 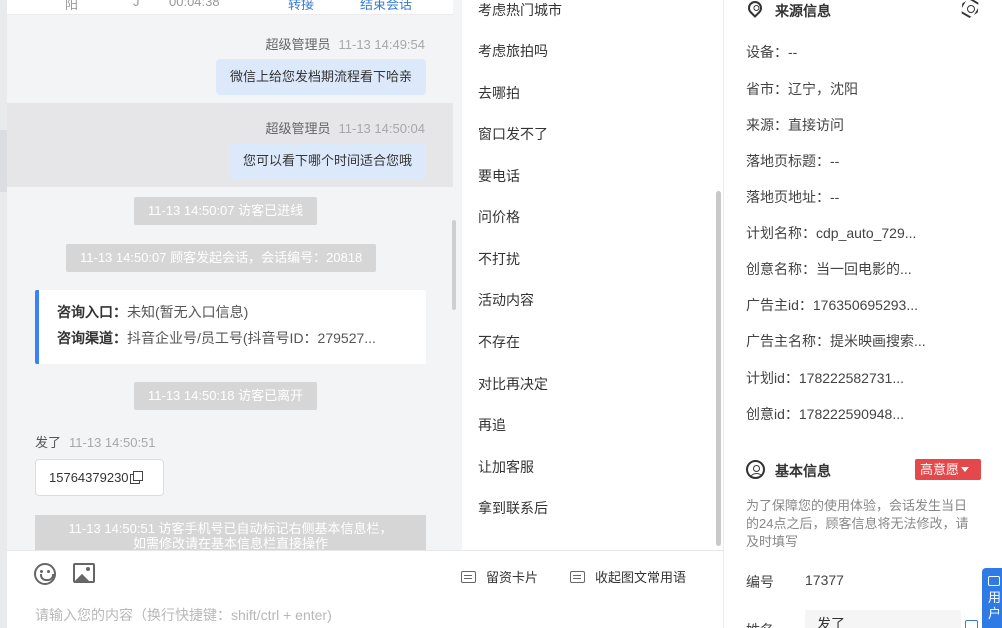 What do you see at coordinates (92, 312) in the screenshot?
I see `consult-entry-label: 咨询入口：` at bounding box center [92, 312].